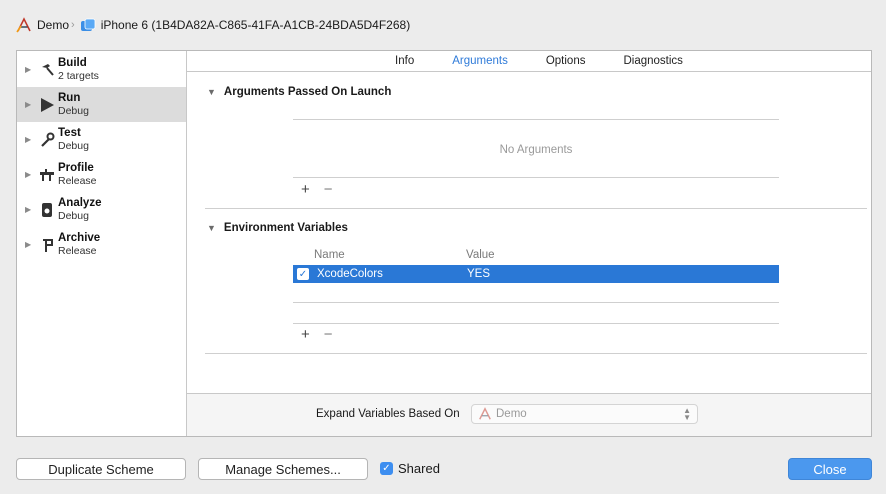 This screenshot has height=494, width=886. I want to click on no-arguments-placeholder: No Arguments, so click(536, 150).